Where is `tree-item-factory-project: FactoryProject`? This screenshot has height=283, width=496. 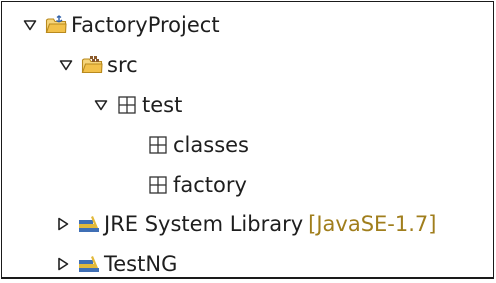
tree-item-factory-project: FactoryProject is located at coordinates (120, 25).